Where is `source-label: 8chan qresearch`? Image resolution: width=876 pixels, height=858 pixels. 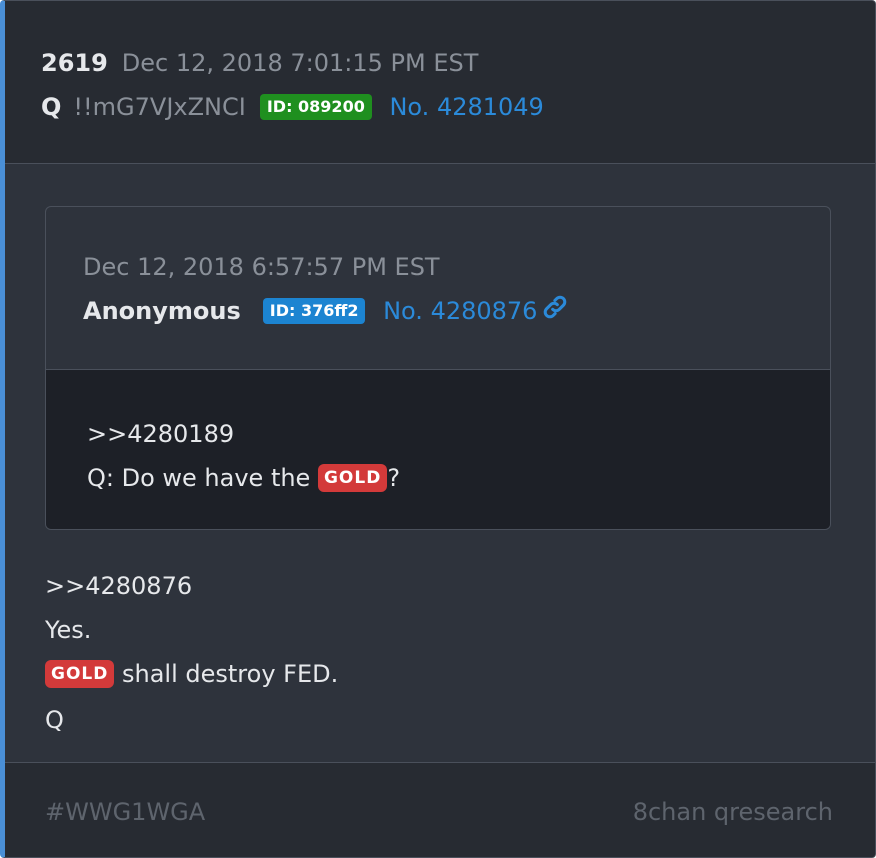 source-label: 8chan qresearch is located at coordinates (732, 812).